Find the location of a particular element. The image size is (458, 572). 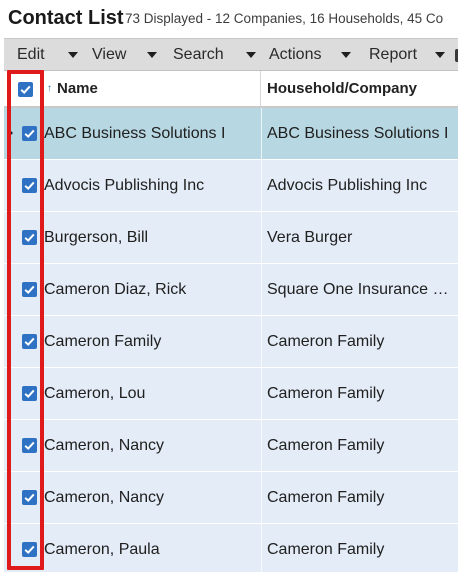

cell-name: Cameron, Paula is located at coordinates (102, 549).